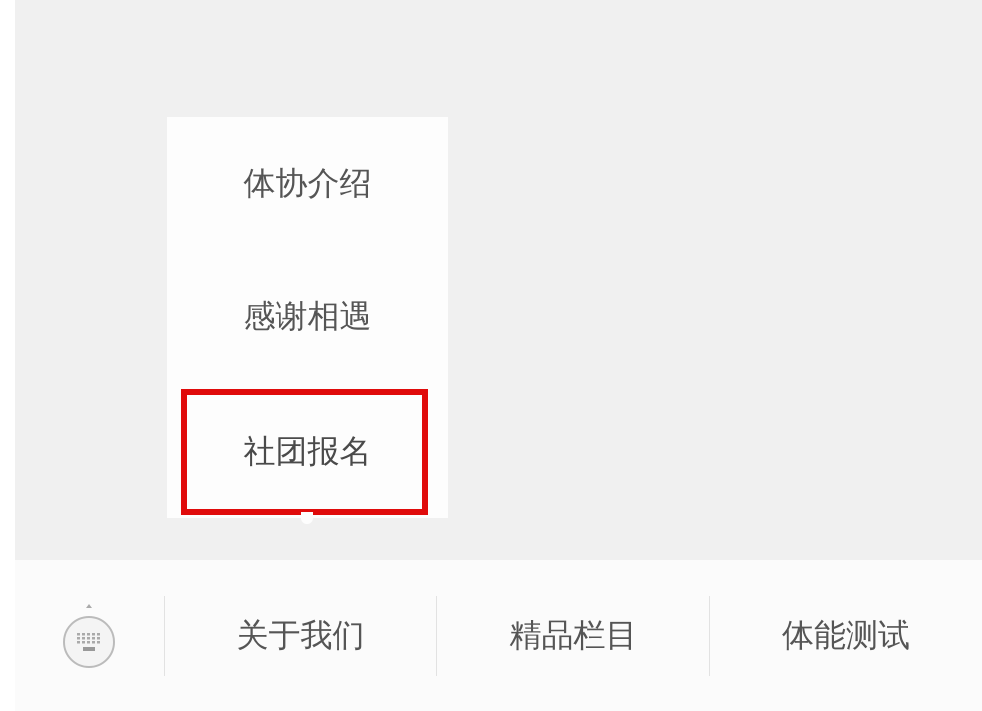 The image size is (982, 711). Describe the element at coordinates (89, 636) in the screenshot. I see `keyboard-icon` at that location.